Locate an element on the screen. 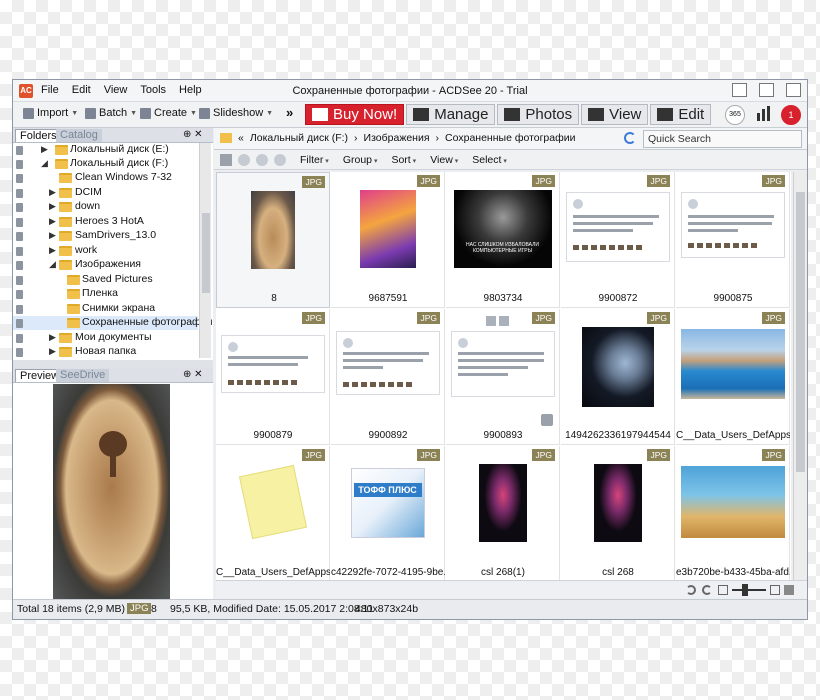 The image size is (820, 700). notifications-icon: 1 is located at coordinates (791, 115).